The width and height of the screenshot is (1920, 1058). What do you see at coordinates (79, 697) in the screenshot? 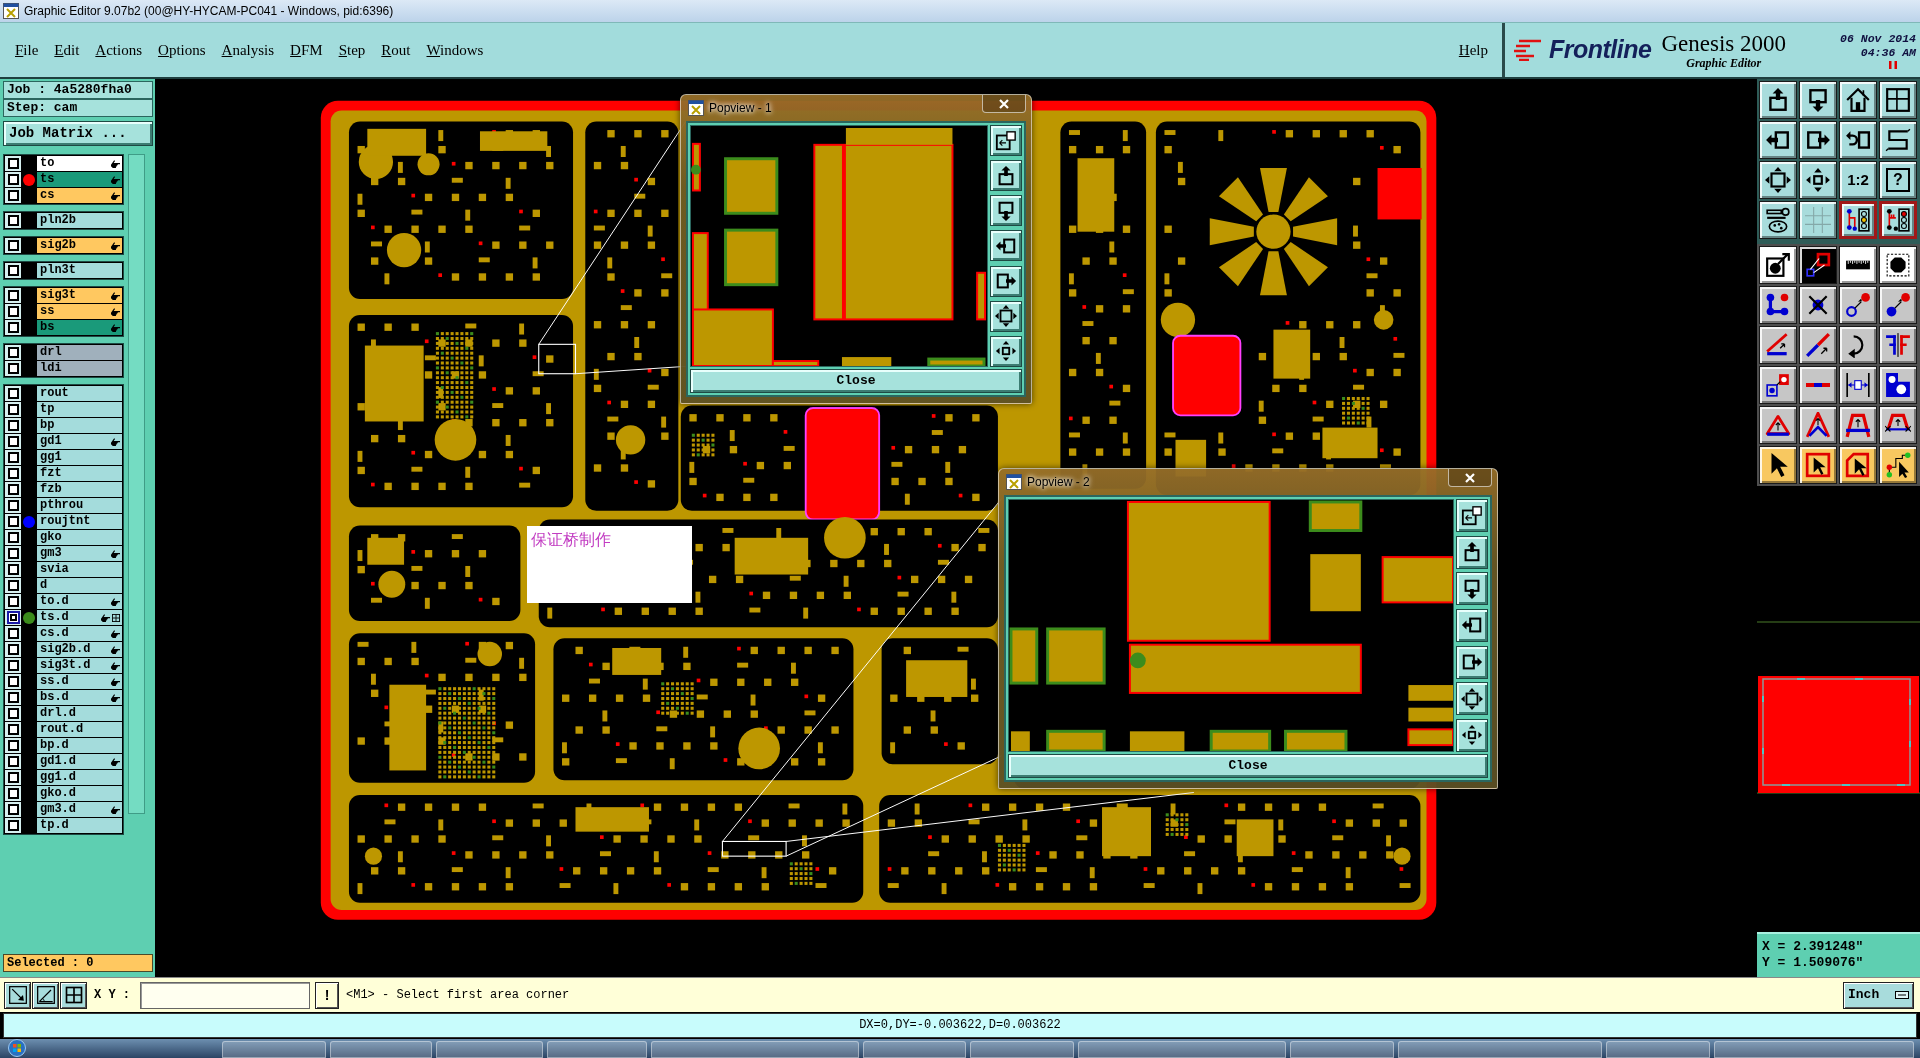
I see `layer-item: bs.d` at bounding box center [79, 697].